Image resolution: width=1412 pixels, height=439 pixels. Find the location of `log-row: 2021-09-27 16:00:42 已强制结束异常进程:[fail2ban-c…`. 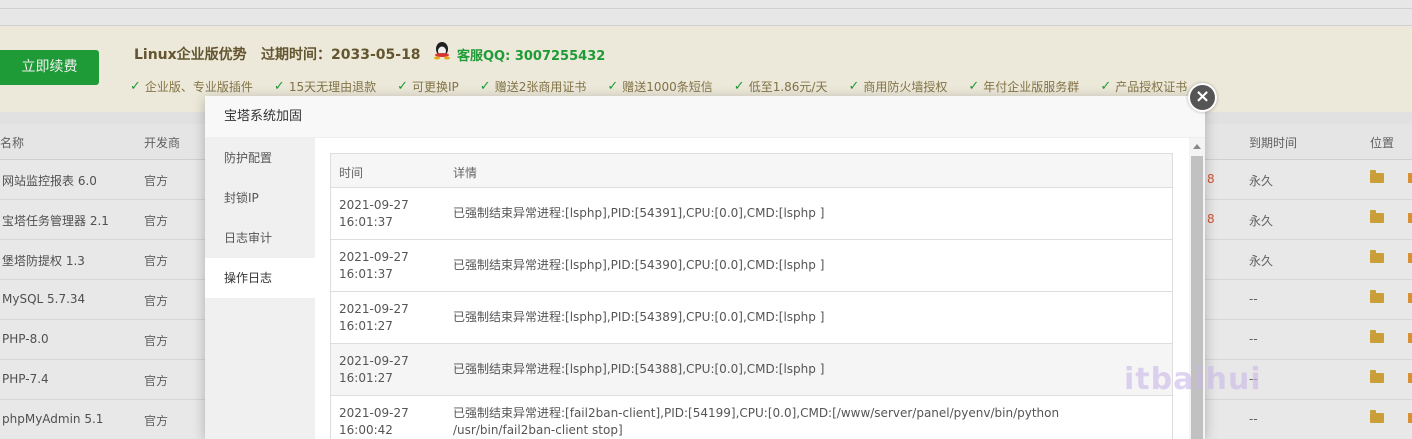

log-row: 2021-09-27 16:00:42 已强制结束异常进程:[fail2ban-c… is located at coordinates (751, 417).